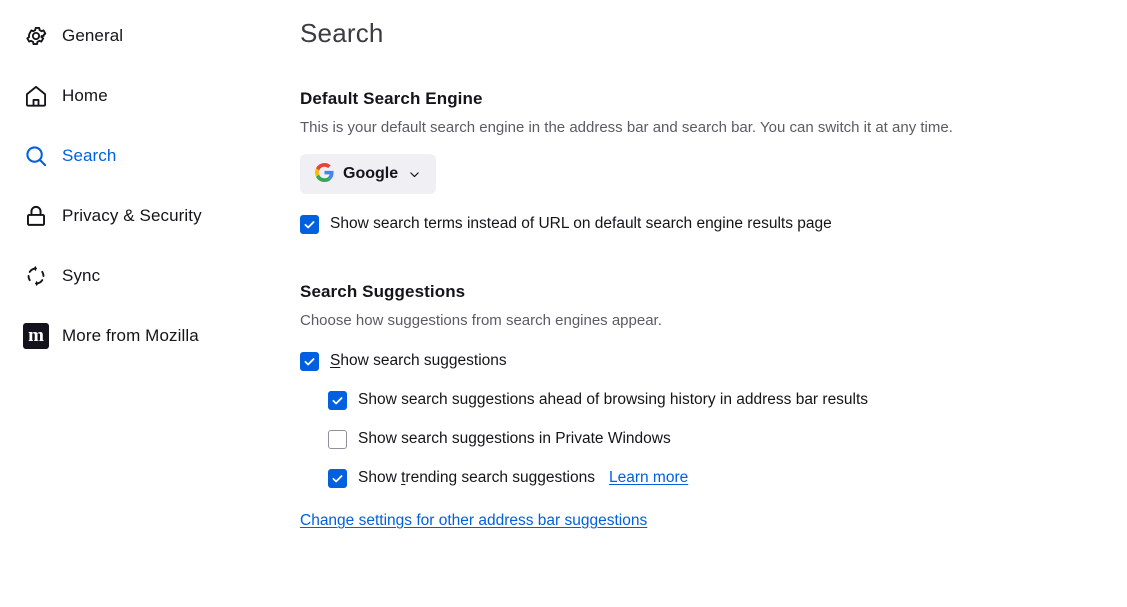  Describe the element at coordinates (324, 174) in the screenshot. I see `google-logo-icon` at that location.